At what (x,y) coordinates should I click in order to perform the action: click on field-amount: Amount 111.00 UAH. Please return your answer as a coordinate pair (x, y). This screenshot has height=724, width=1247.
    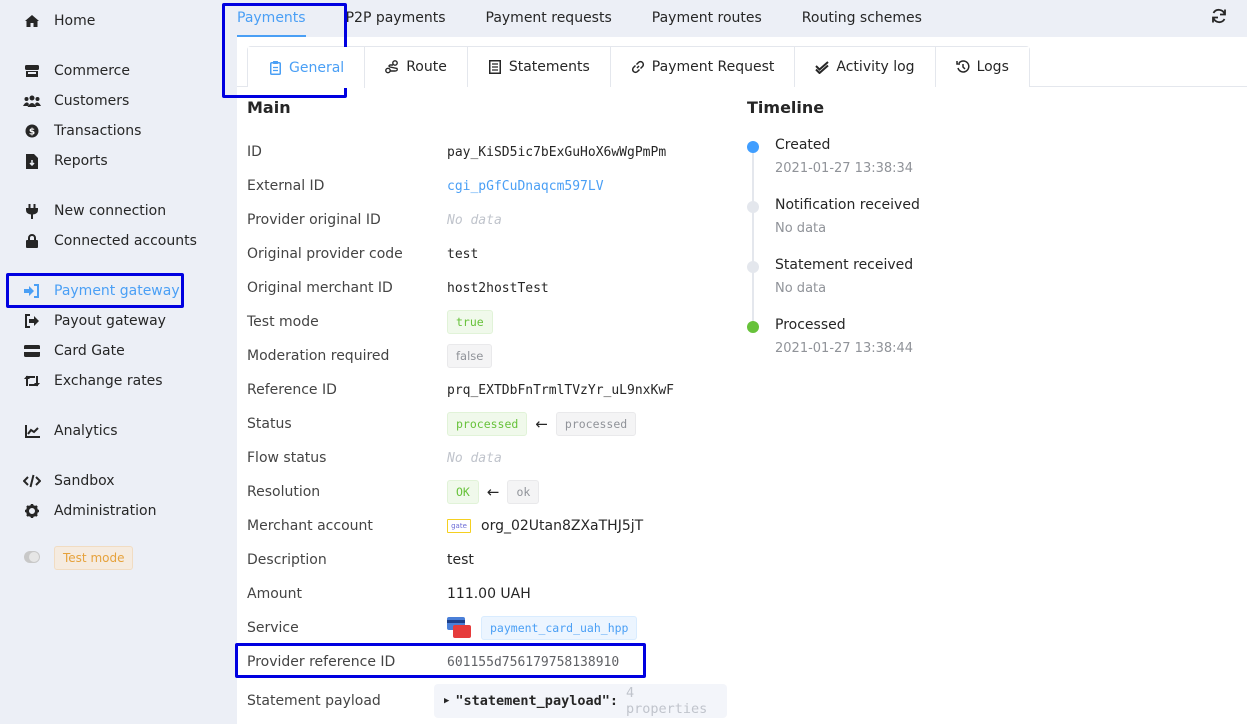
    Looking at the image, I should click on (487, 594).